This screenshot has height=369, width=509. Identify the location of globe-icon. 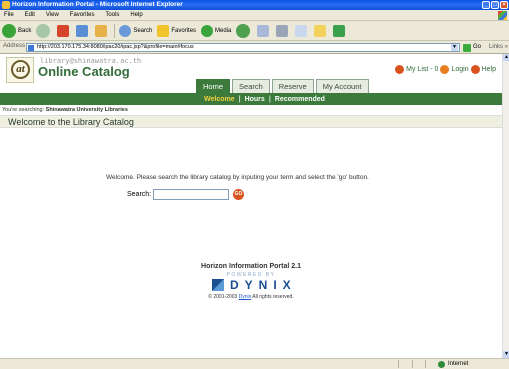
(441, 364).